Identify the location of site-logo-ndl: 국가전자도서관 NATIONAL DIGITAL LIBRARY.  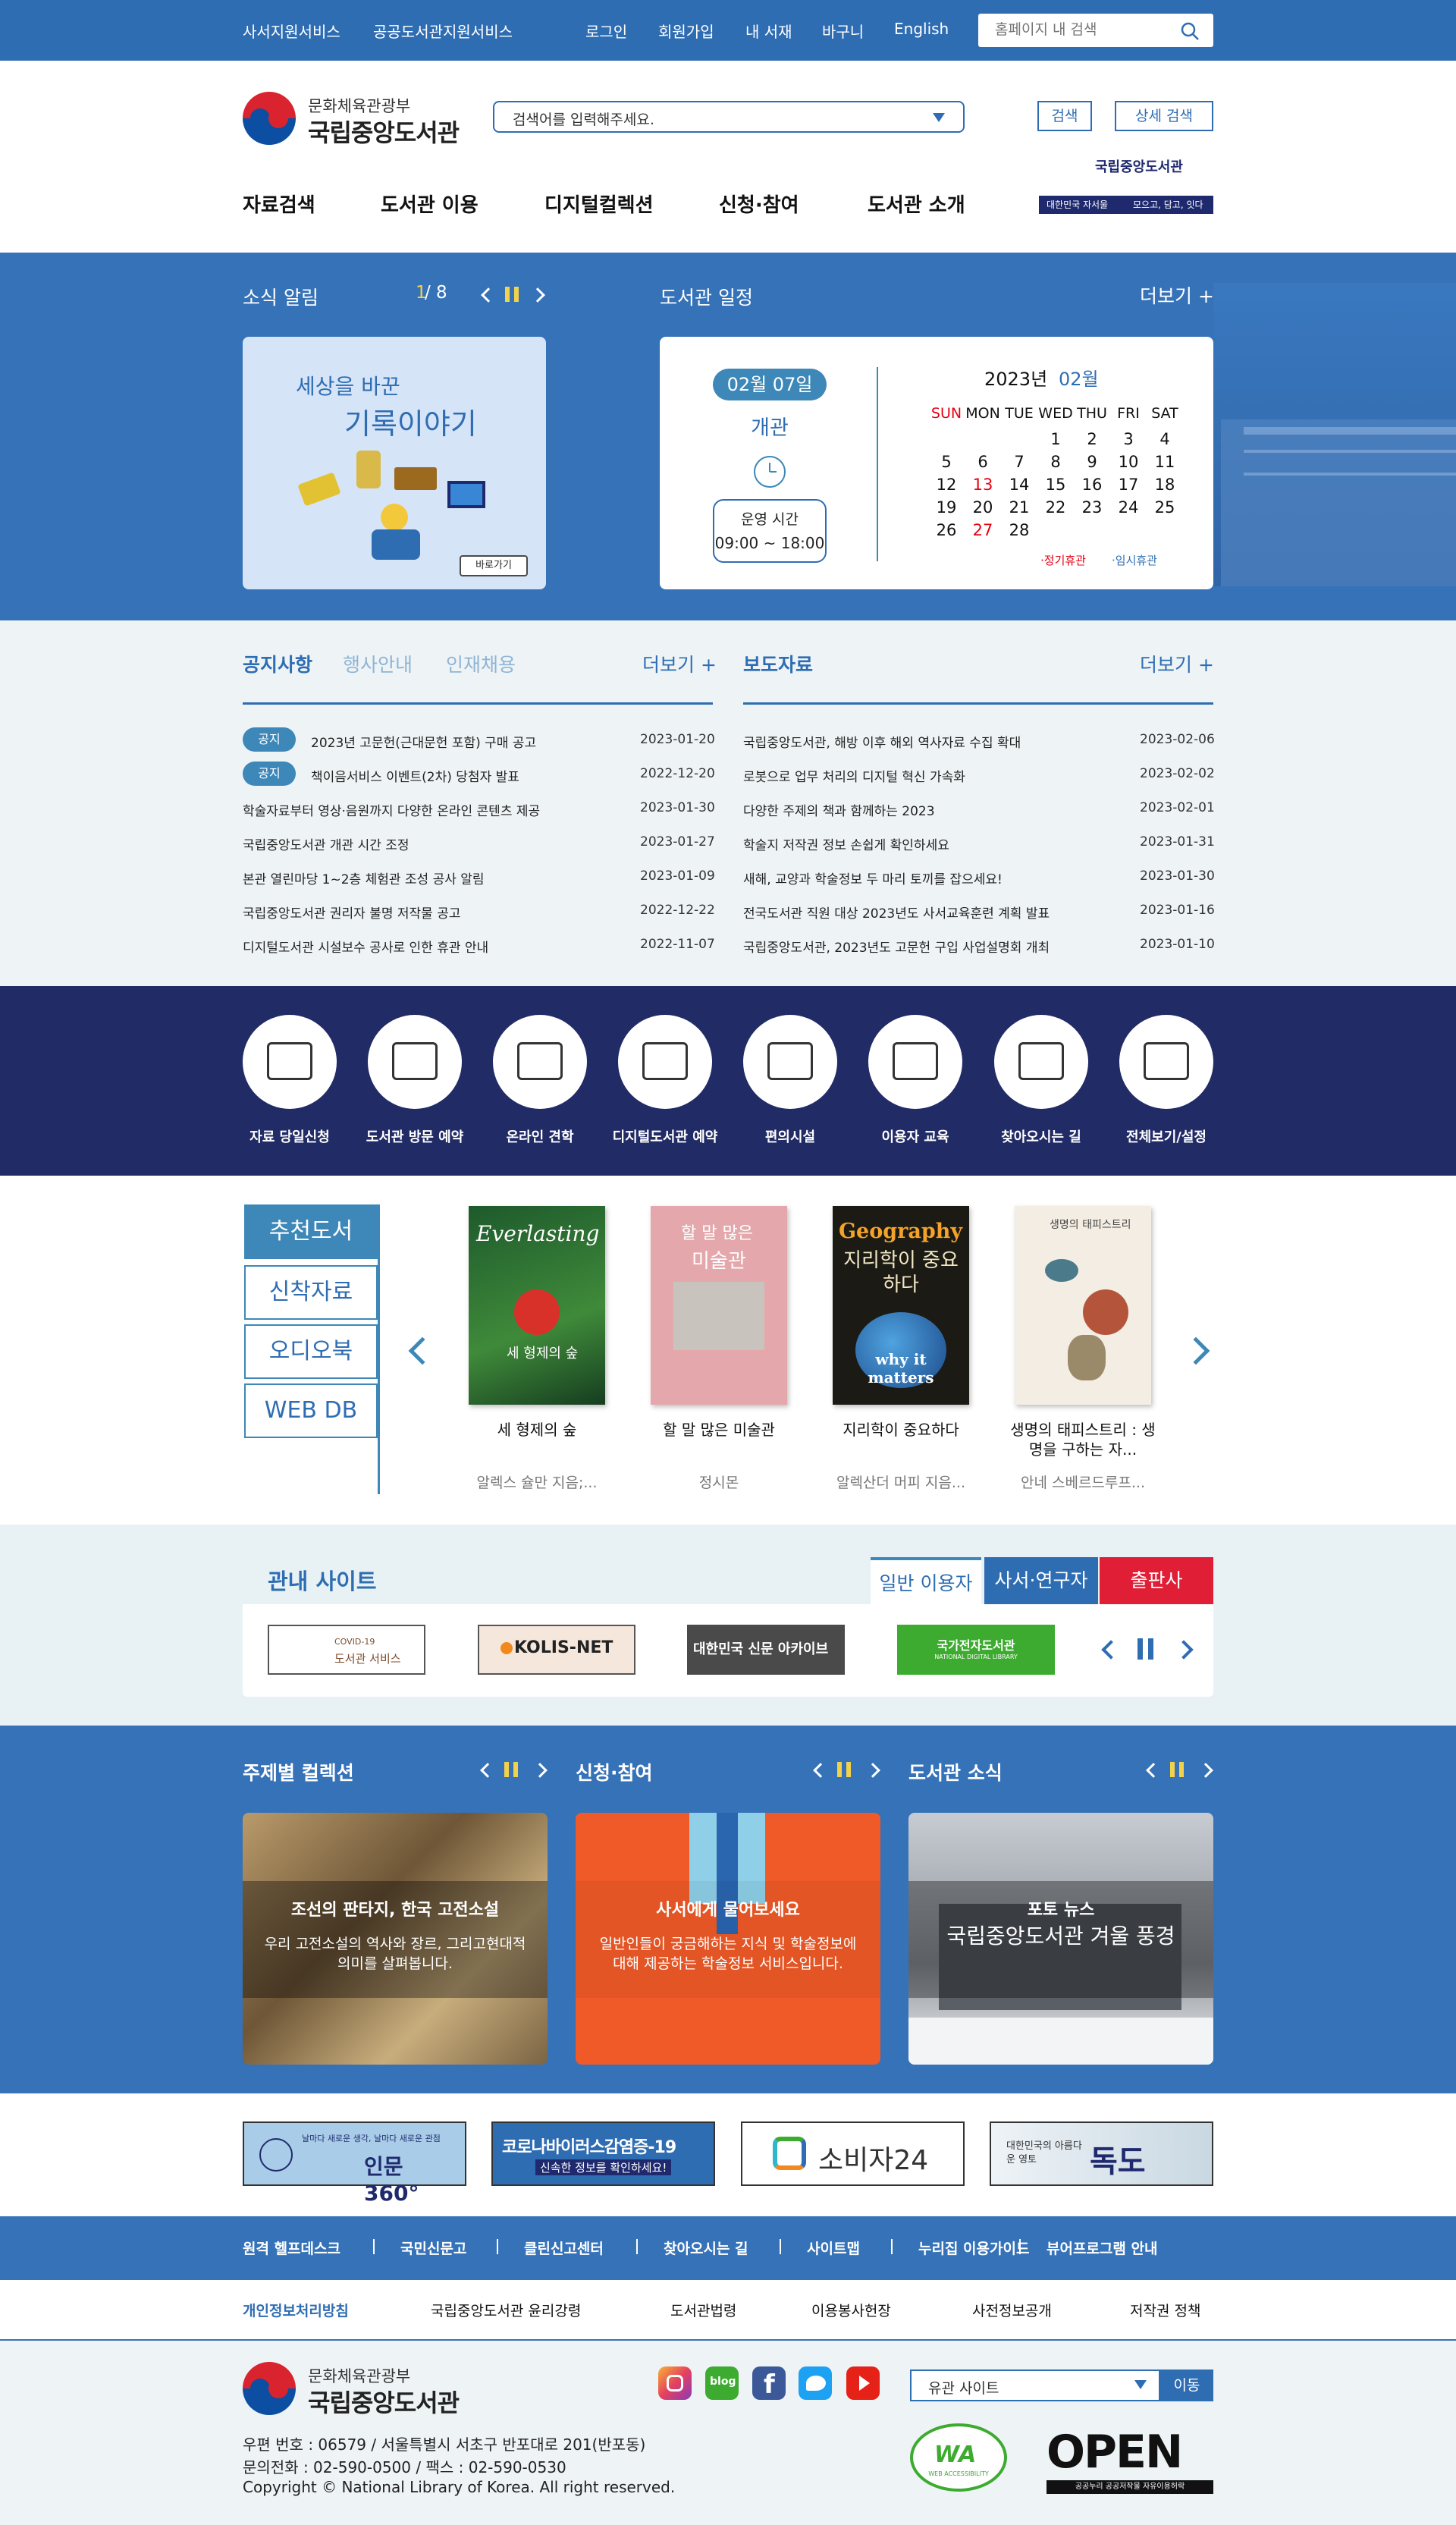
(976, 1650).